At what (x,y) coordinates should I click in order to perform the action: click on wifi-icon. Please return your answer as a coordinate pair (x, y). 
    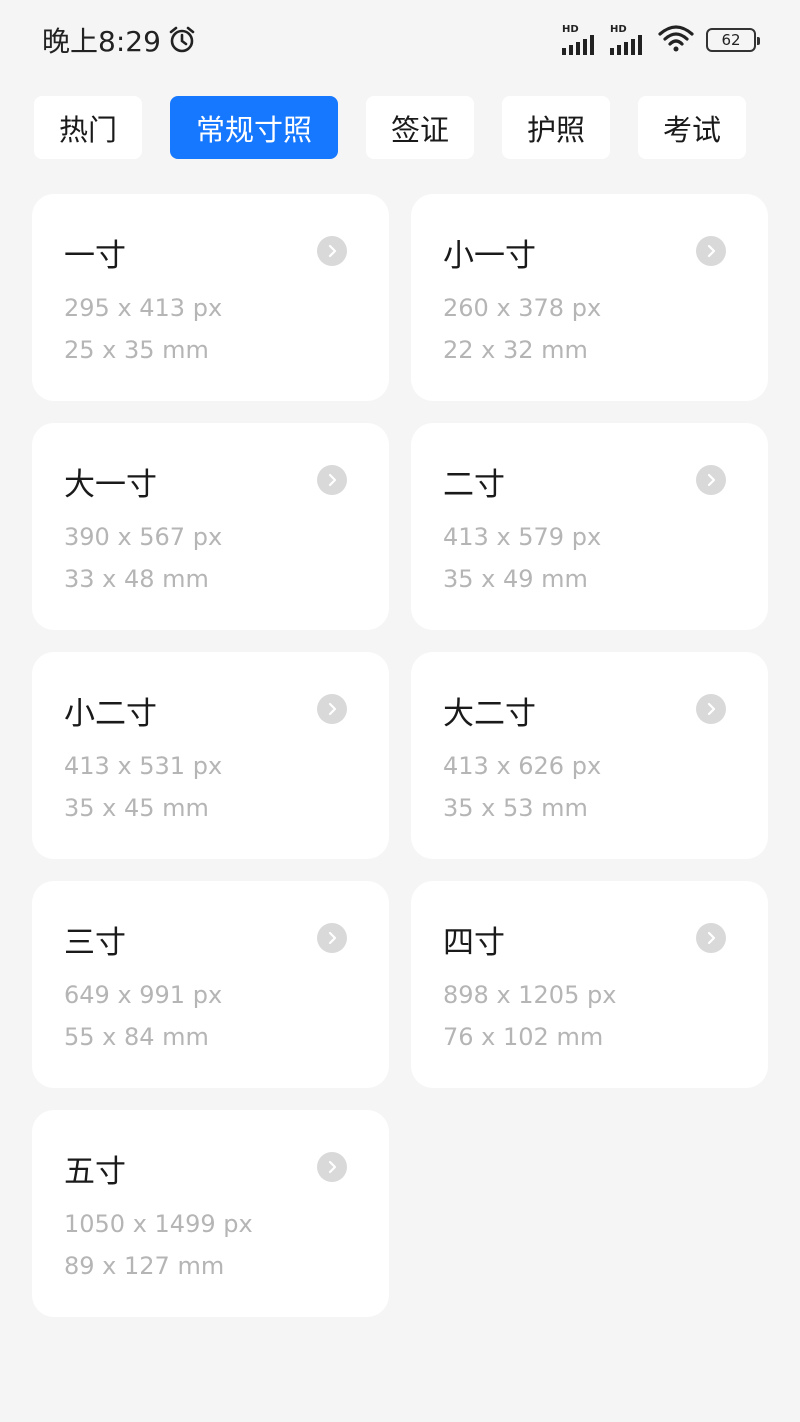
    Looking at the image, I should click on (676, 40).